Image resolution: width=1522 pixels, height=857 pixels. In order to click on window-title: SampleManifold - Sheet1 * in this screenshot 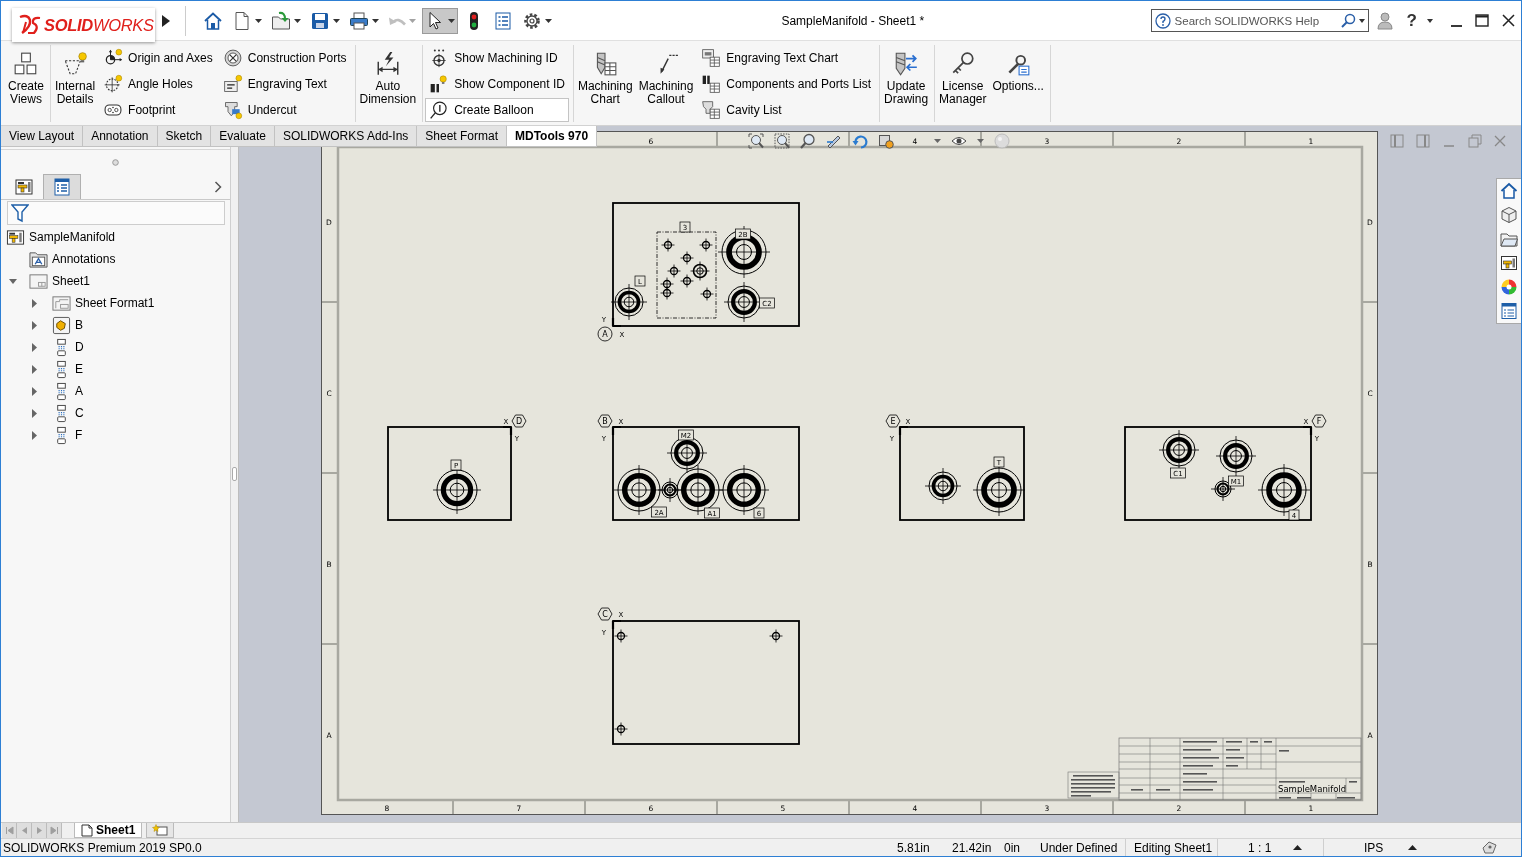, I will do `click(853, 20)`.